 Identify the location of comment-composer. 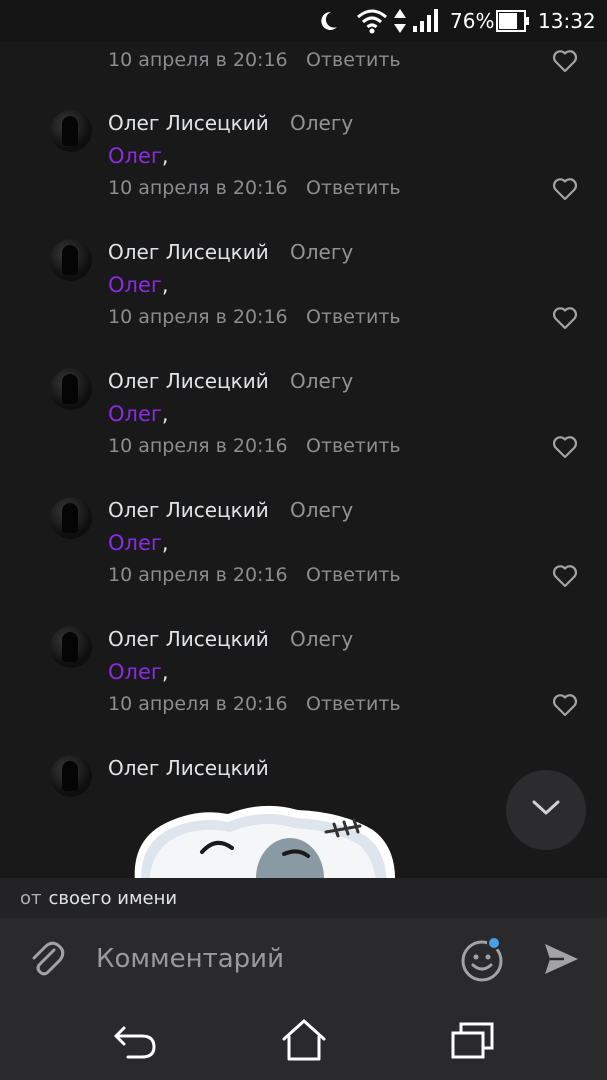
(303, 959).